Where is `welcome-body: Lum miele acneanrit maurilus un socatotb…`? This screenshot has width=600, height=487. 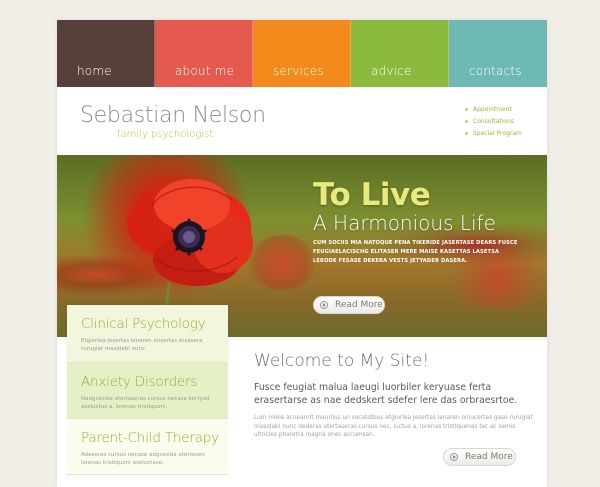
welcome-body: Lum miele acneanrit maurilus un socatotb… is located at coordinates (393, 427).